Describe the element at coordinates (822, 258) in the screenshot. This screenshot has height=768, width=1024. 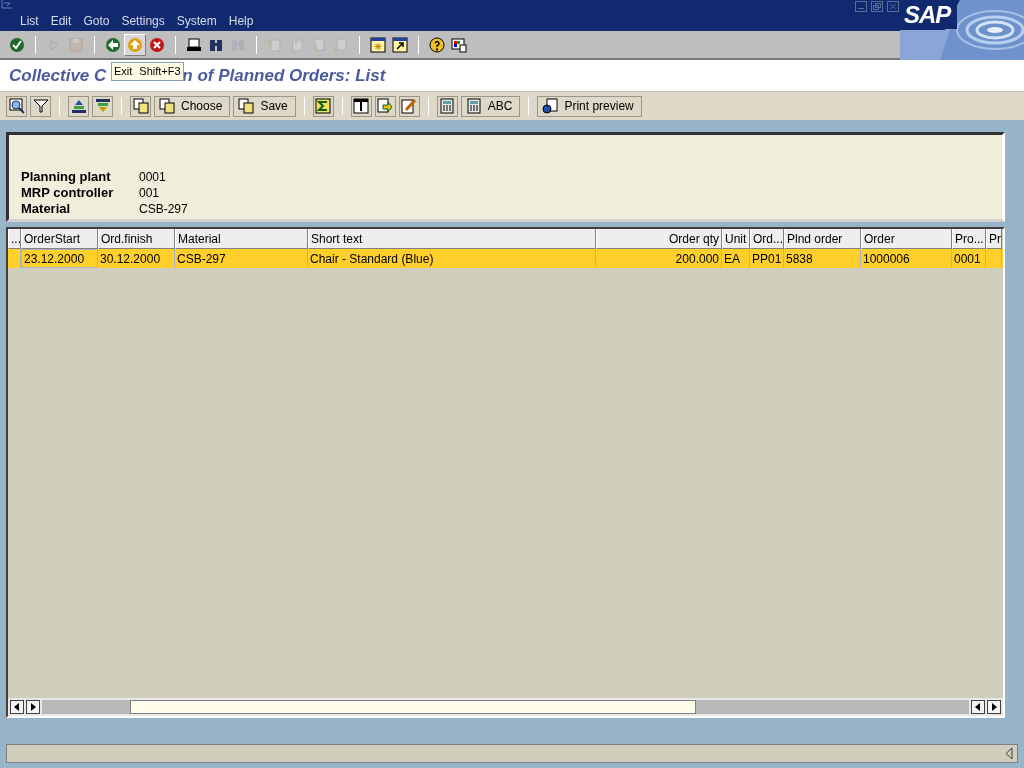
I see `table-cell: 5838` at that location.